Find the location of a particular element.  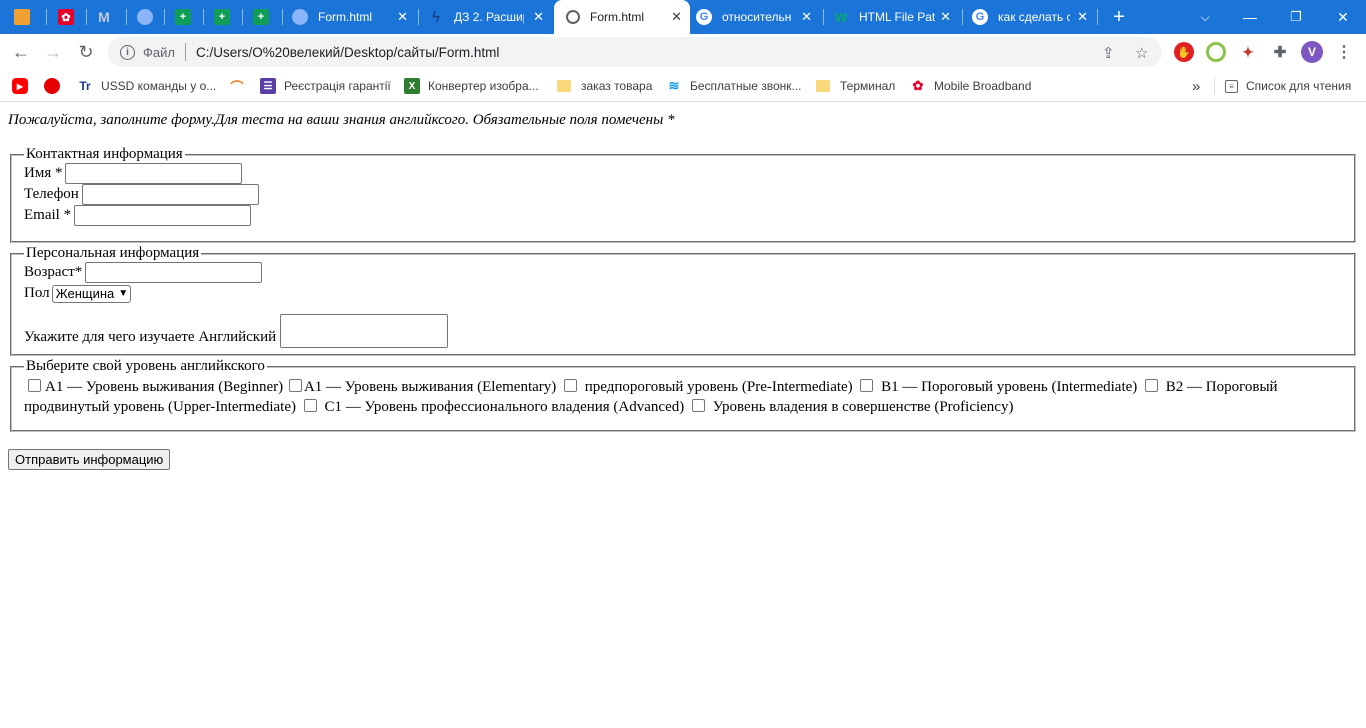

bookmark-vodafone is located at coordinates (56, 86).